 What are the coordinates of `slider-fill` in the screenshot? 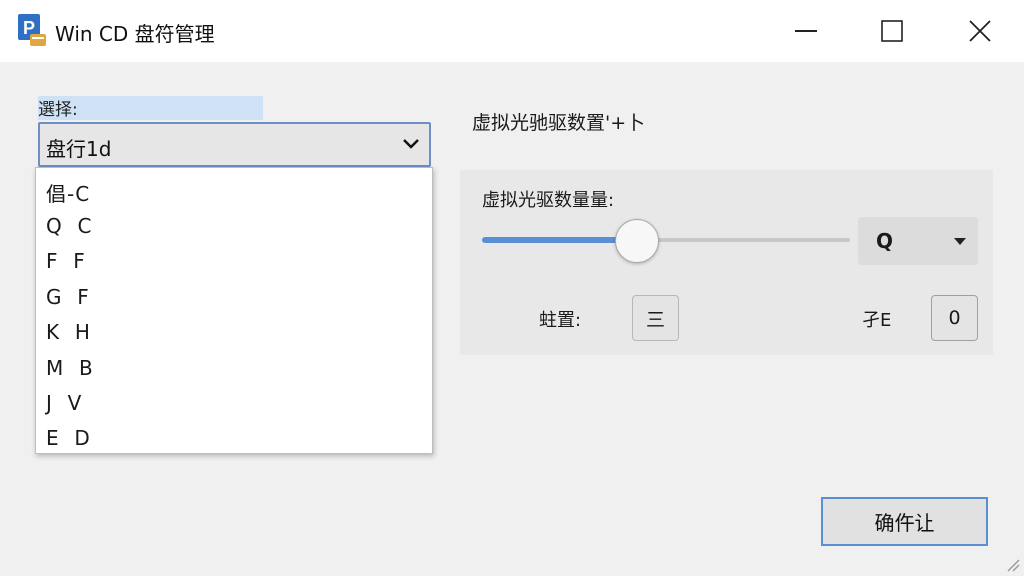 It's located at (550, 240).